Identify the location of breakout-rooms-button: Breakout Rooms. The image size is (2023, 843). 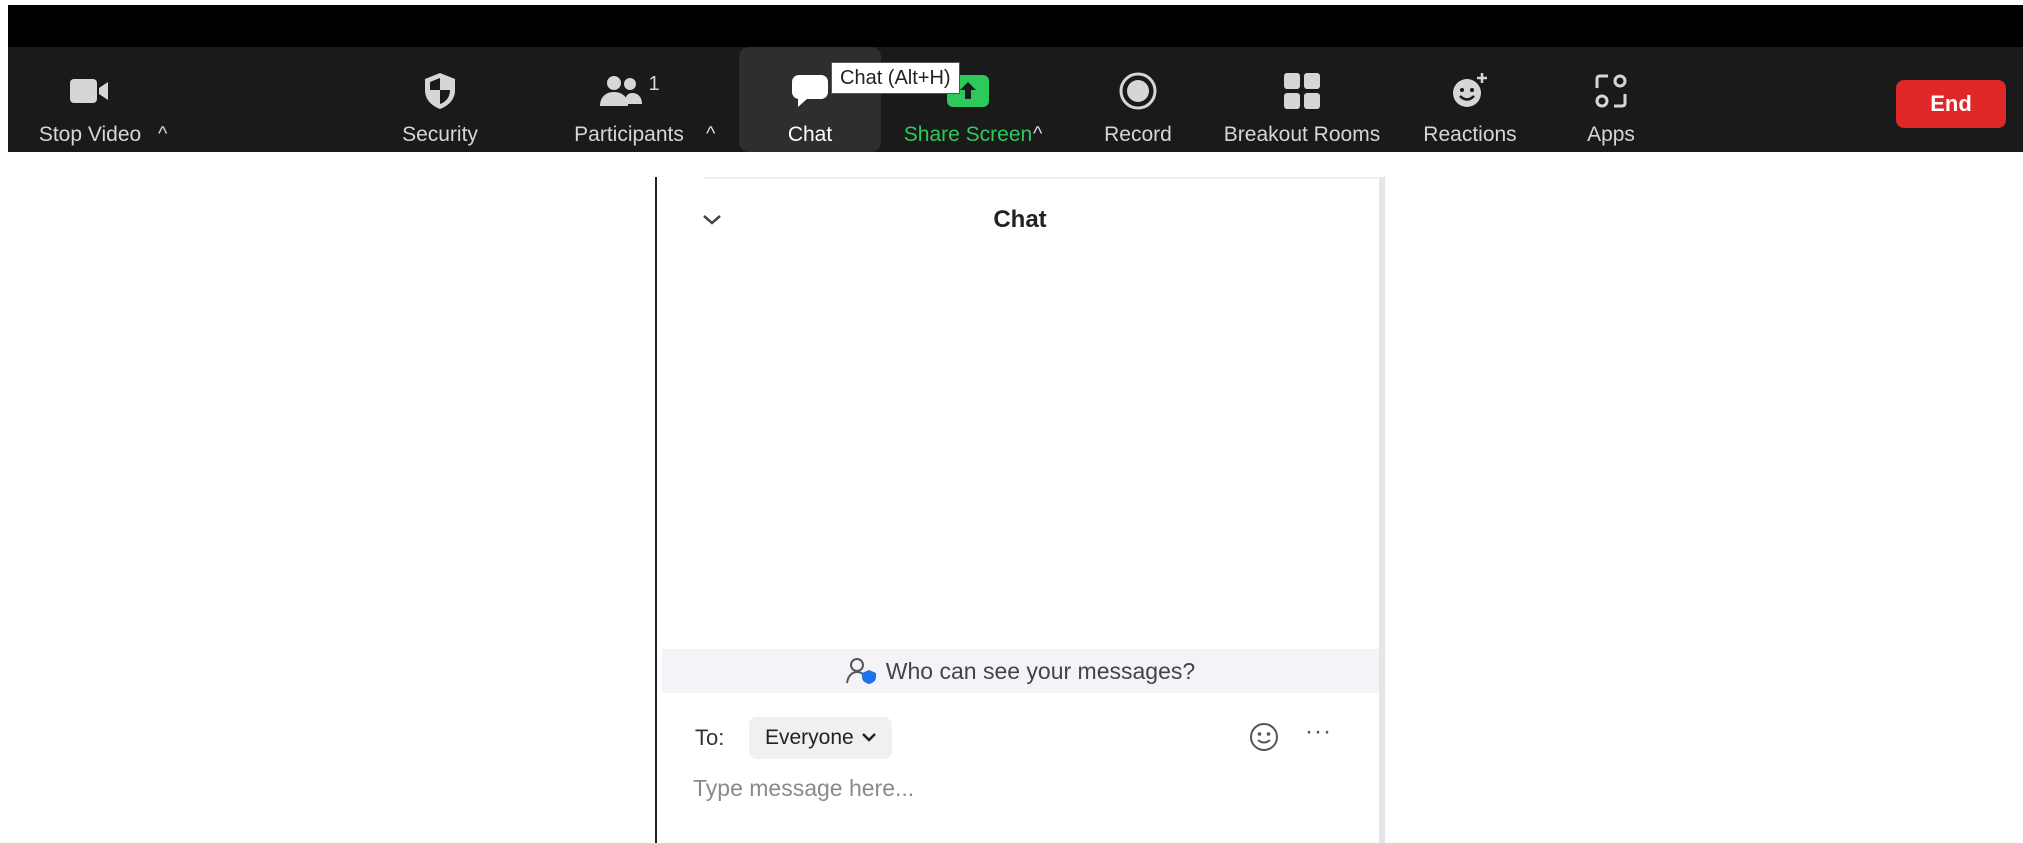
(1302, 99).